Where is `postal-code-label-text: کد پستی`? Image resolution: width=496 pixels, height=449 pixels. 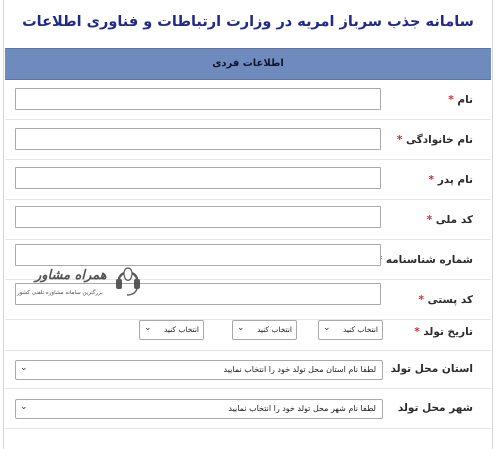
postal-code-label-text: کد پستی is located at coordinates (450, 300).